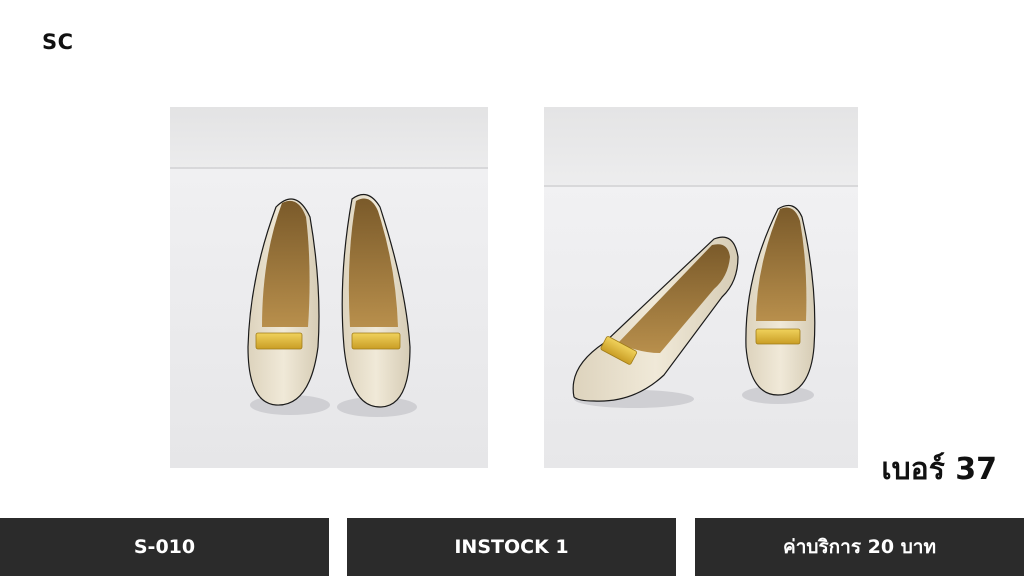 This screenshot has width=1024, height=576. I want to click on service-fee-bar: ค่าบริการ 20 บาท, so click(859, 547).